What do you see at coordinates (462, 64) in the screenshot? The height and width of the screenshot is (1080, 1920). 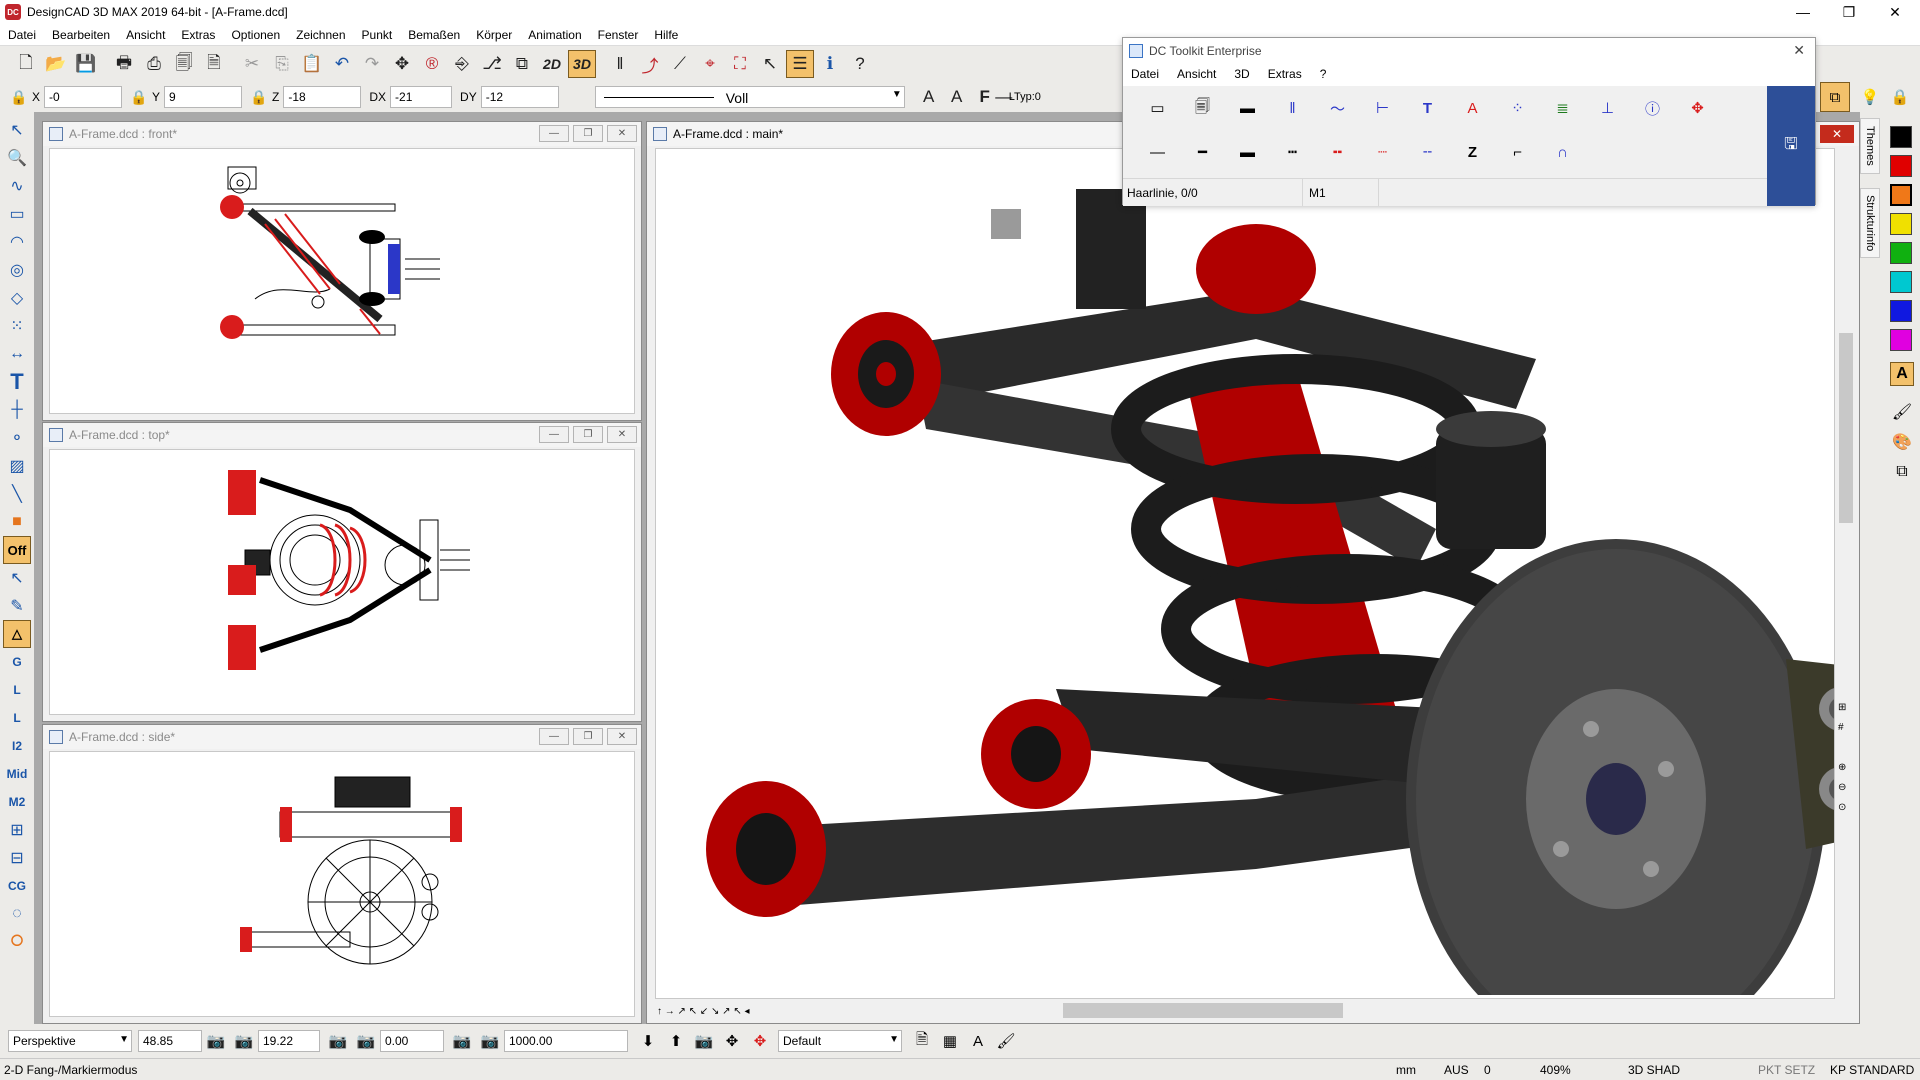 I see `view-icon: ⎆` at bounding box center [462, 64].